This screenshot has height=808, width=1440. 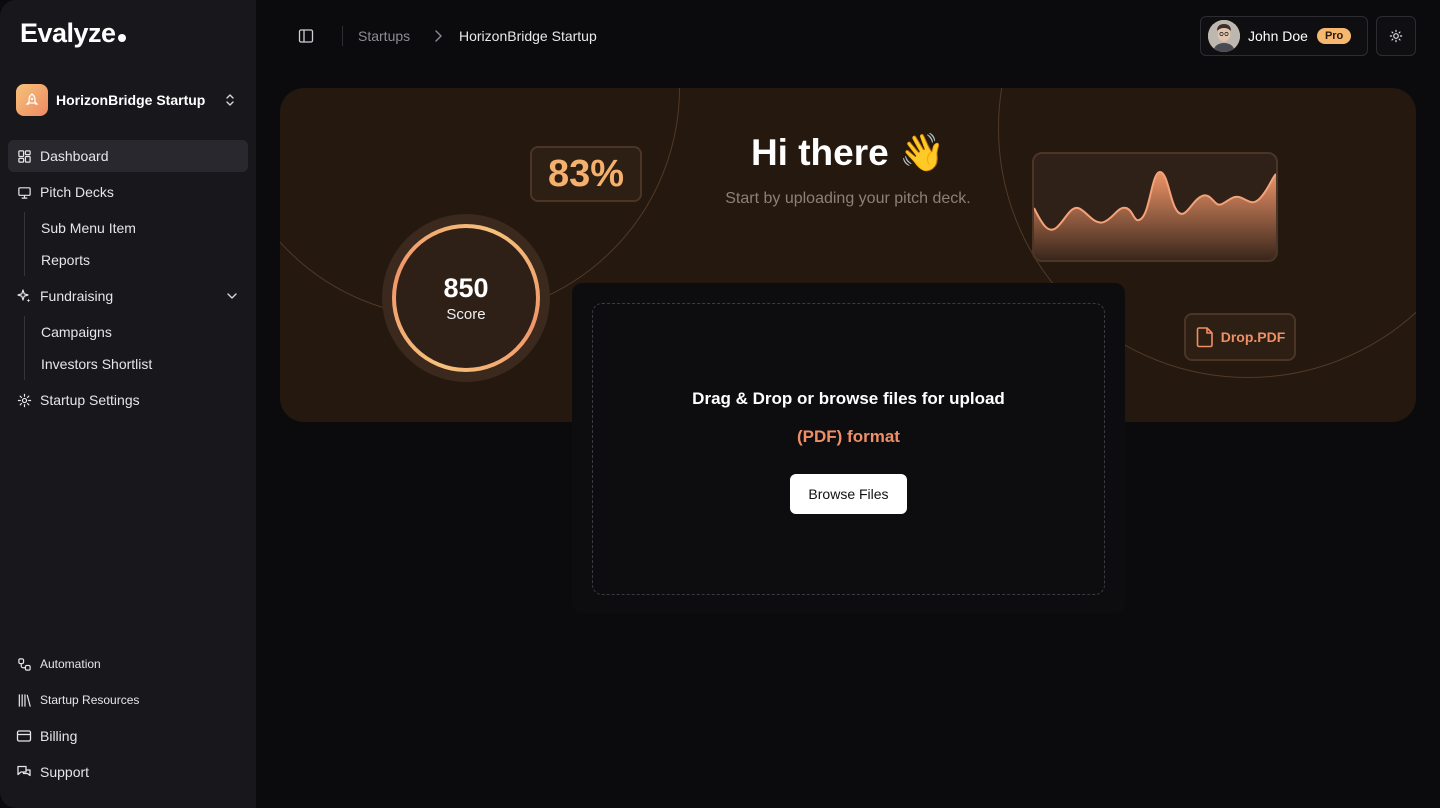 I want to click on sidebar-item-label: Dashboard, so click(x=74, y=156).